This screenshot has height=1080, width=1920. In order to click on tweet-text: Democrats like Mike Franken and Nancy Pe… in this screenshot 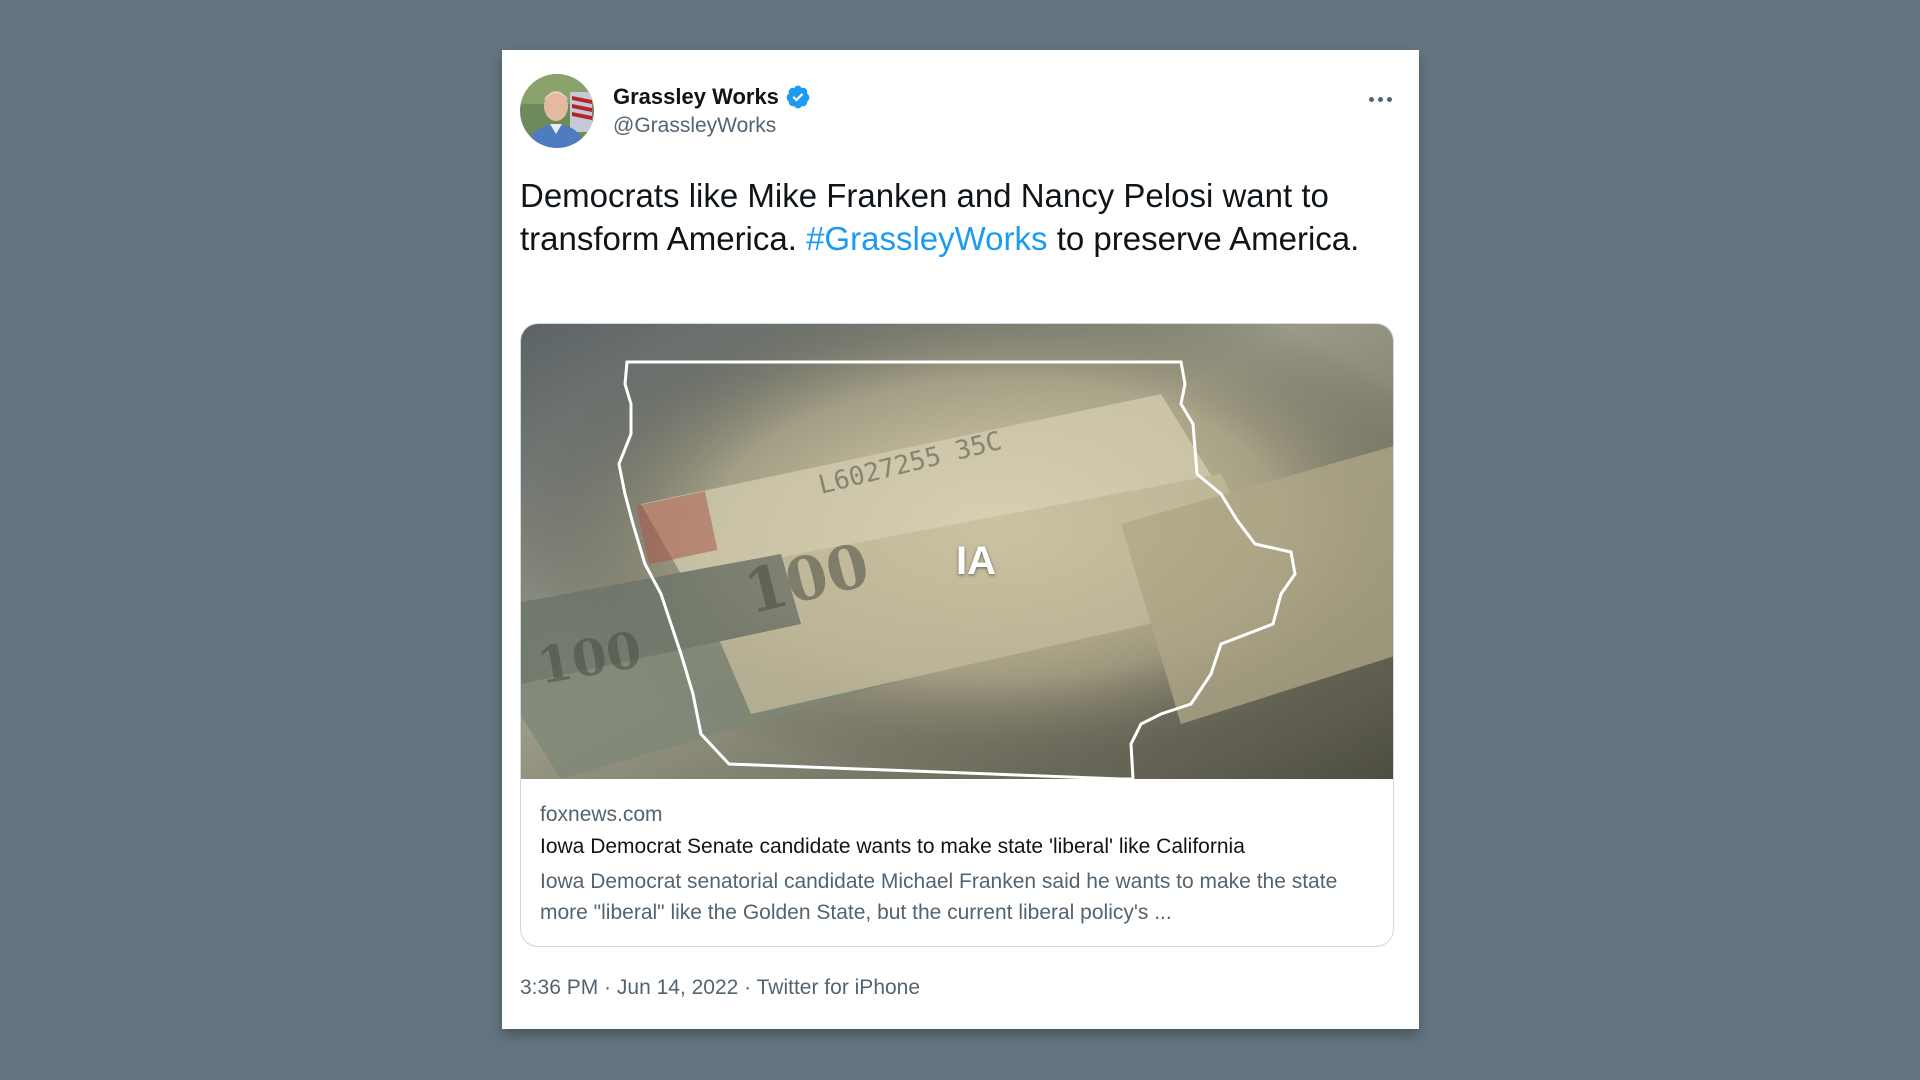, I will do `click(960, 217)`.